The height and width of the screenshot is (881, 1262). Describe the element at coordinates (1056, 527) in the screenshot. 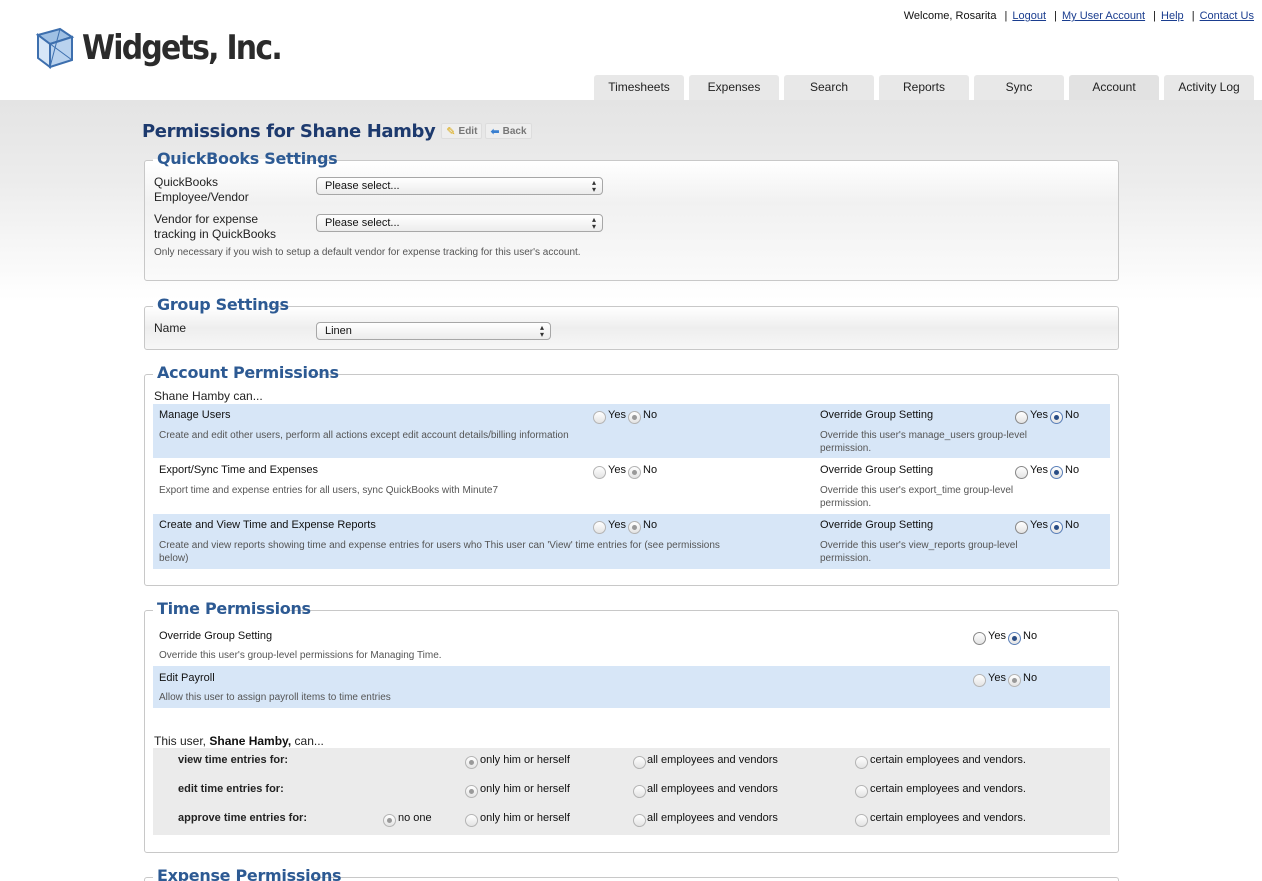

I see `reports-override-no-radio` at that location.